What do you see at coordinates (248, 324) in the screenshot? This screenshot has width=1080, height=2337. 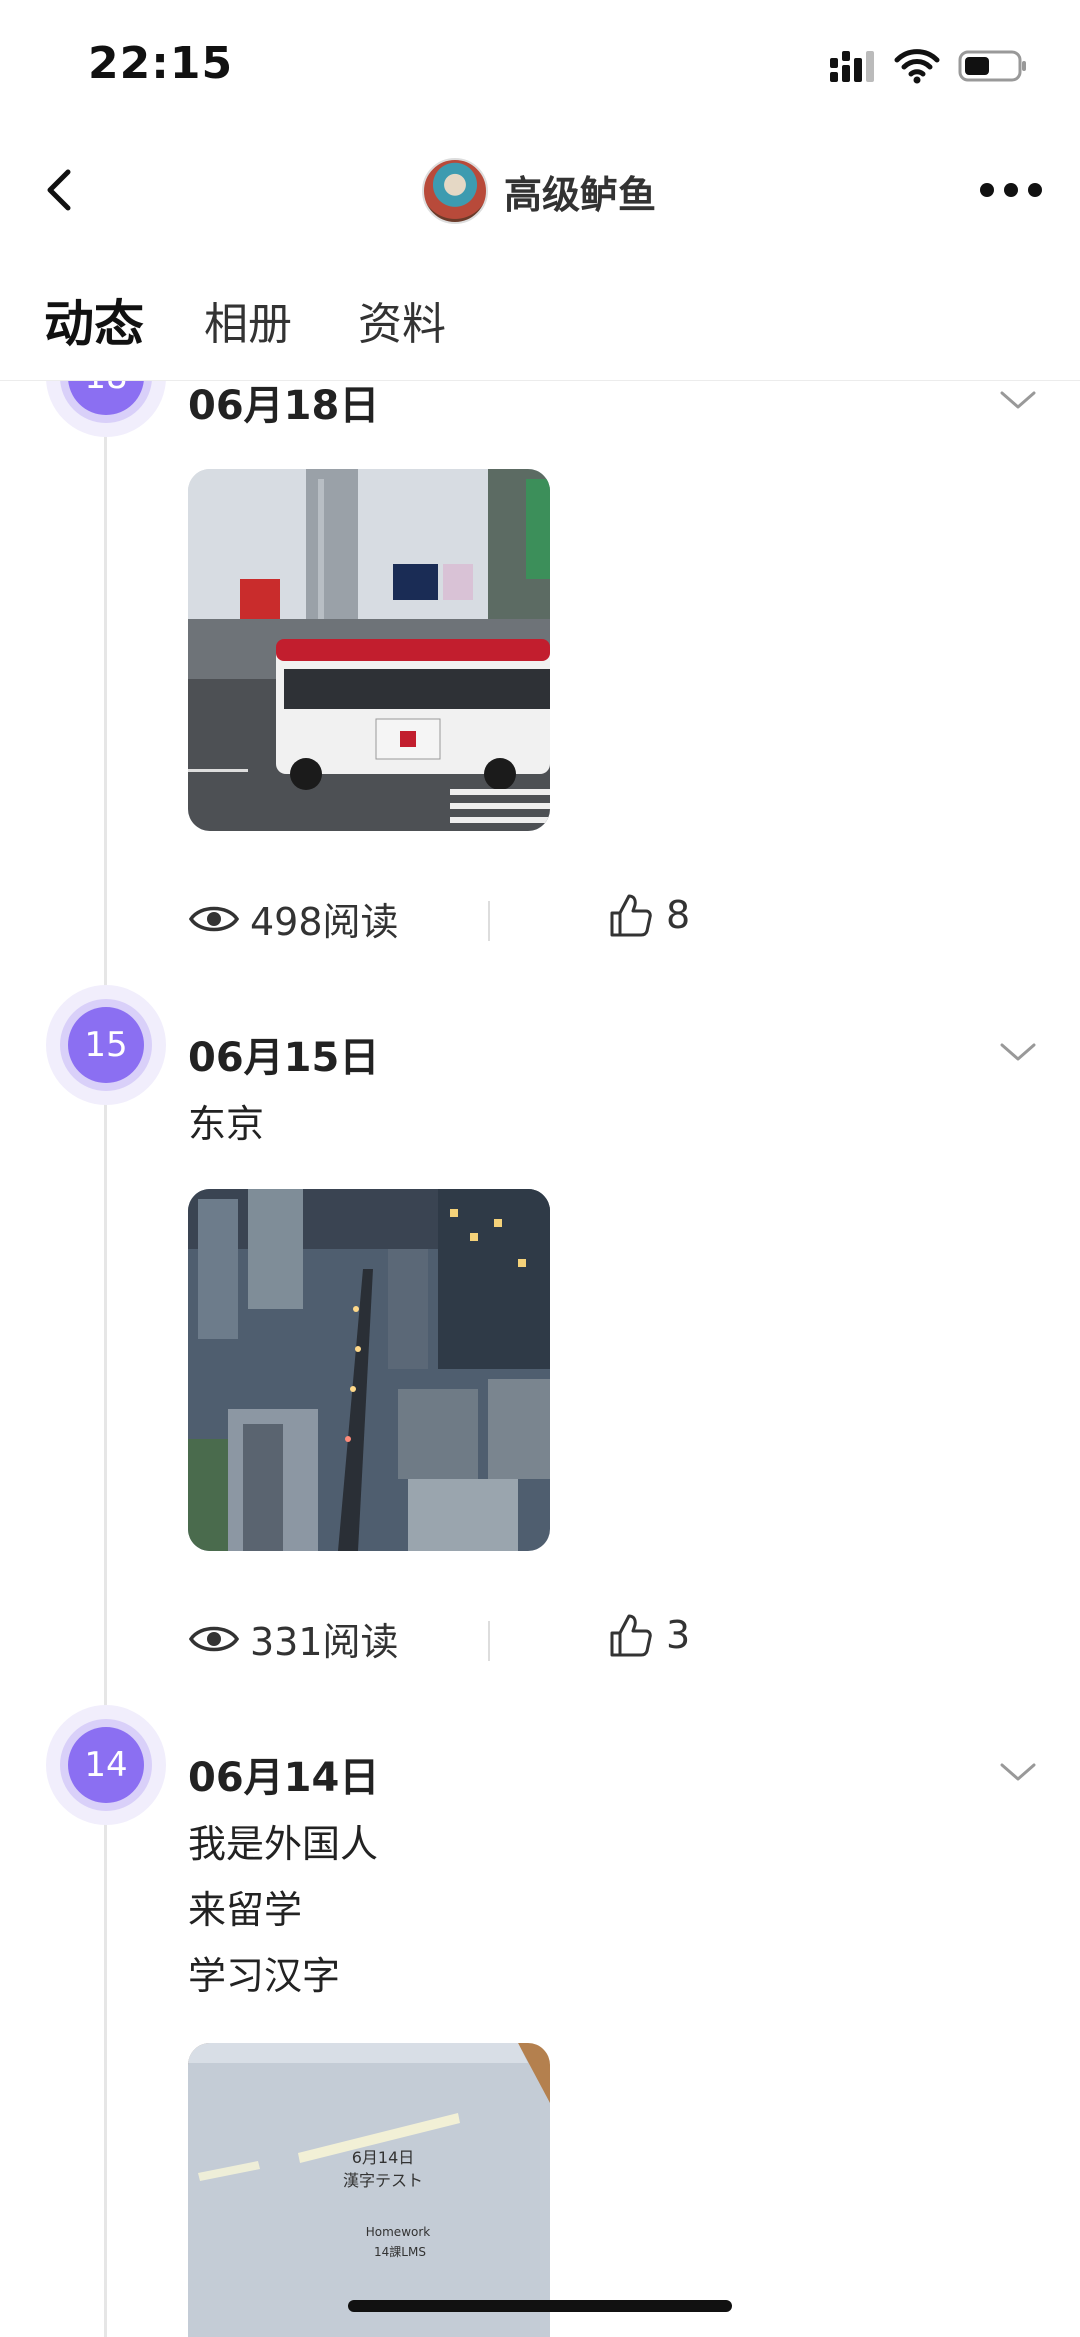 I see `tab-album-label: 相册` at bounding box center [248, 324].